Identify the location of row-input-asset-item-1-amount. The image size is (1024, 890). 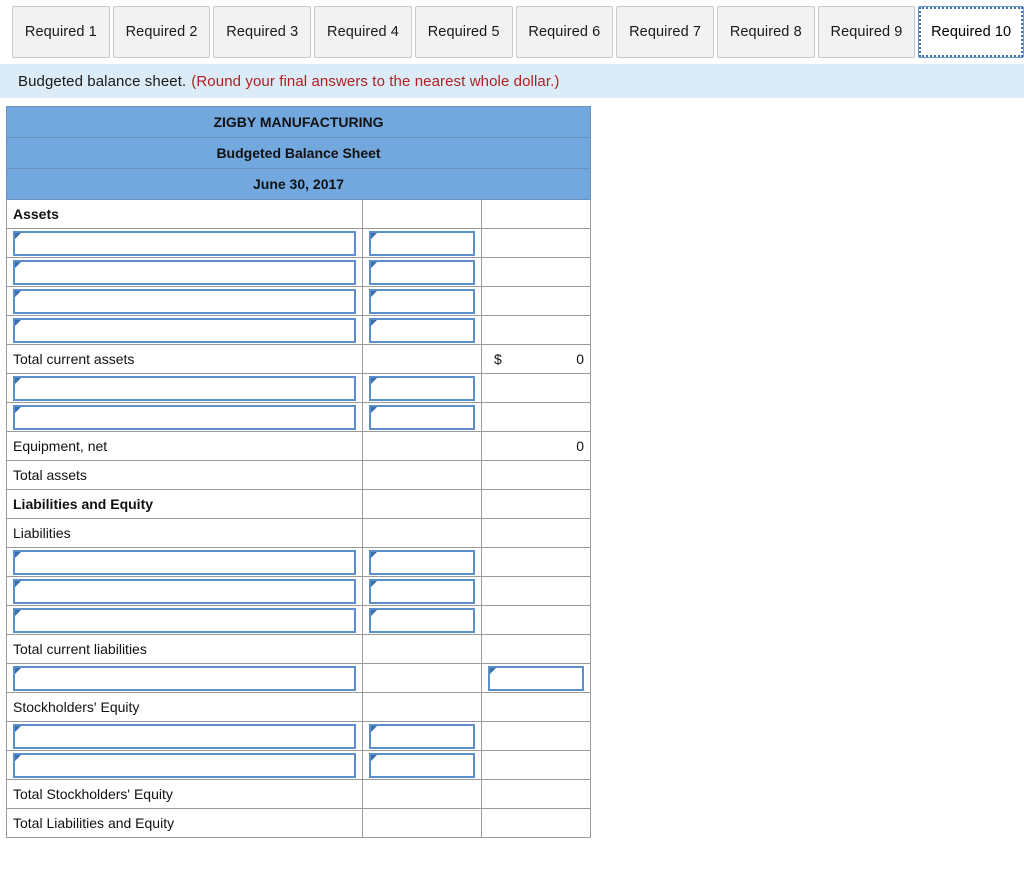
(422, 243).